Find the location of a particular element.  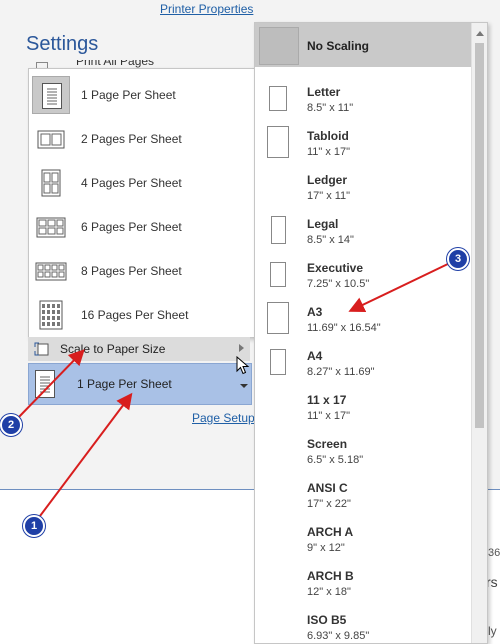

annotation-badge: 2 is located at coordinates (11, 425).